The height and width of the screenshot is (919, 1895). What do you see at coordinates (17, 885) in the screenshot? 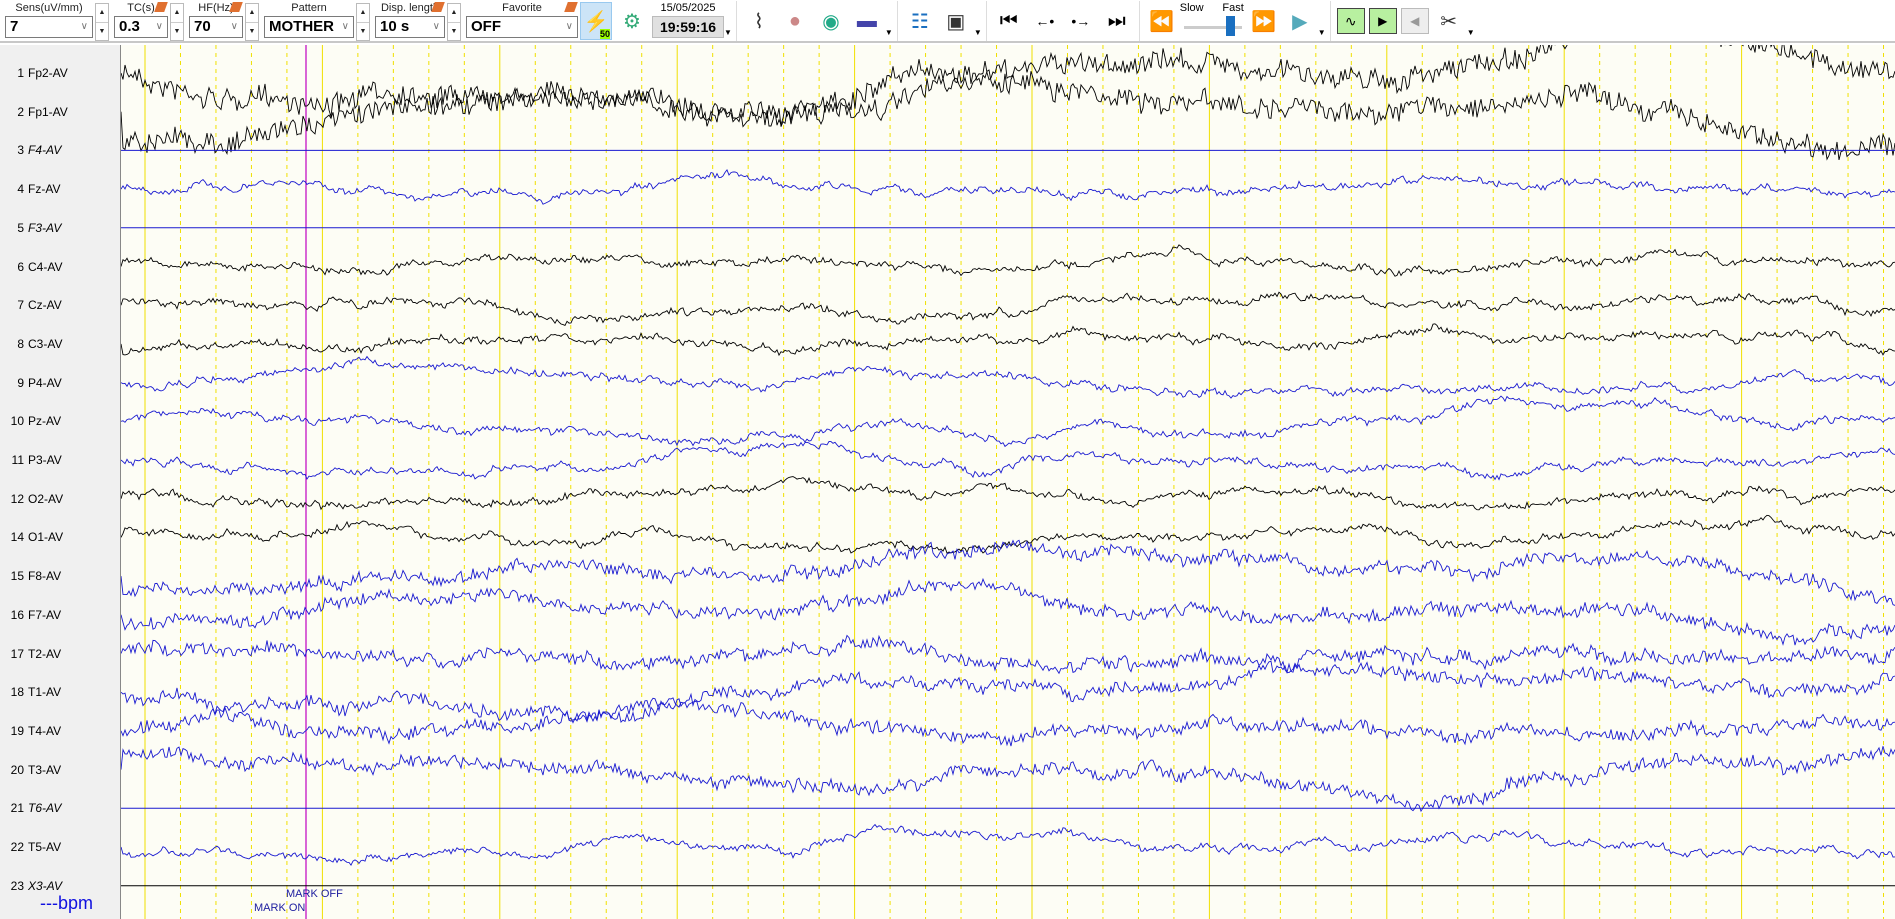
I see `channel-number: 23` at bounding box center [17, 885].